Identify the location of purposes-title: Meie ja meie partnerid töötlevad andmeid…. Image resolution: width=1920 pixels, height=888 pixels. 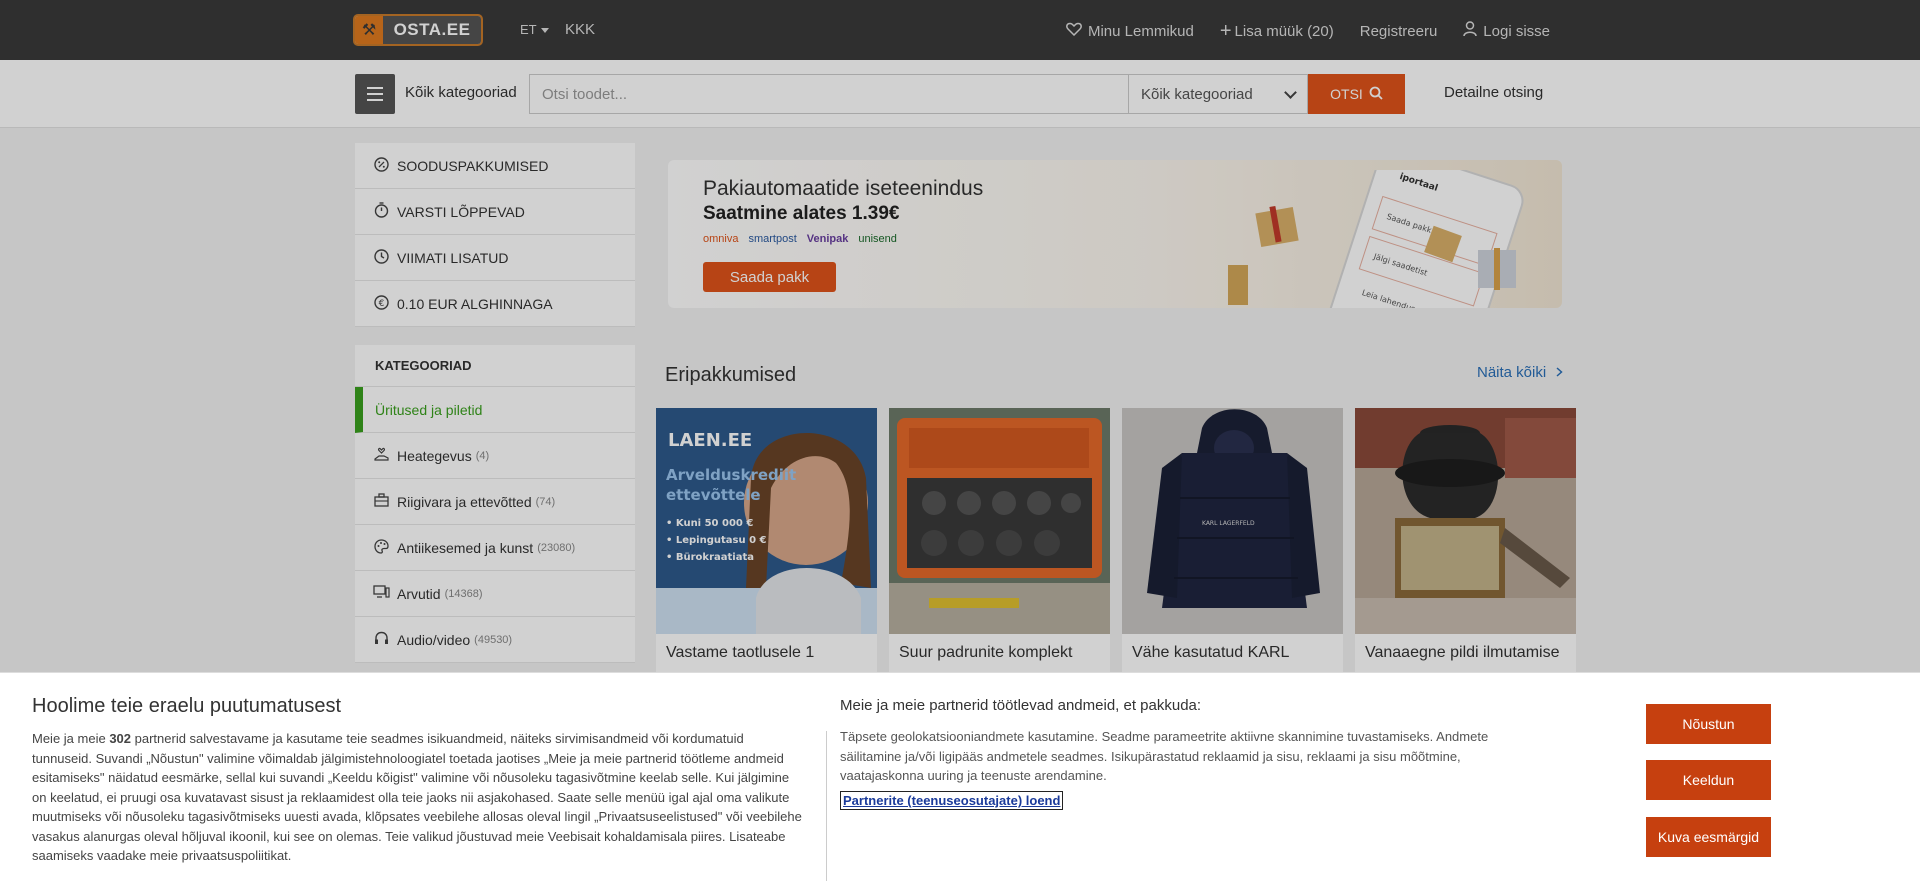
(1021, 705).